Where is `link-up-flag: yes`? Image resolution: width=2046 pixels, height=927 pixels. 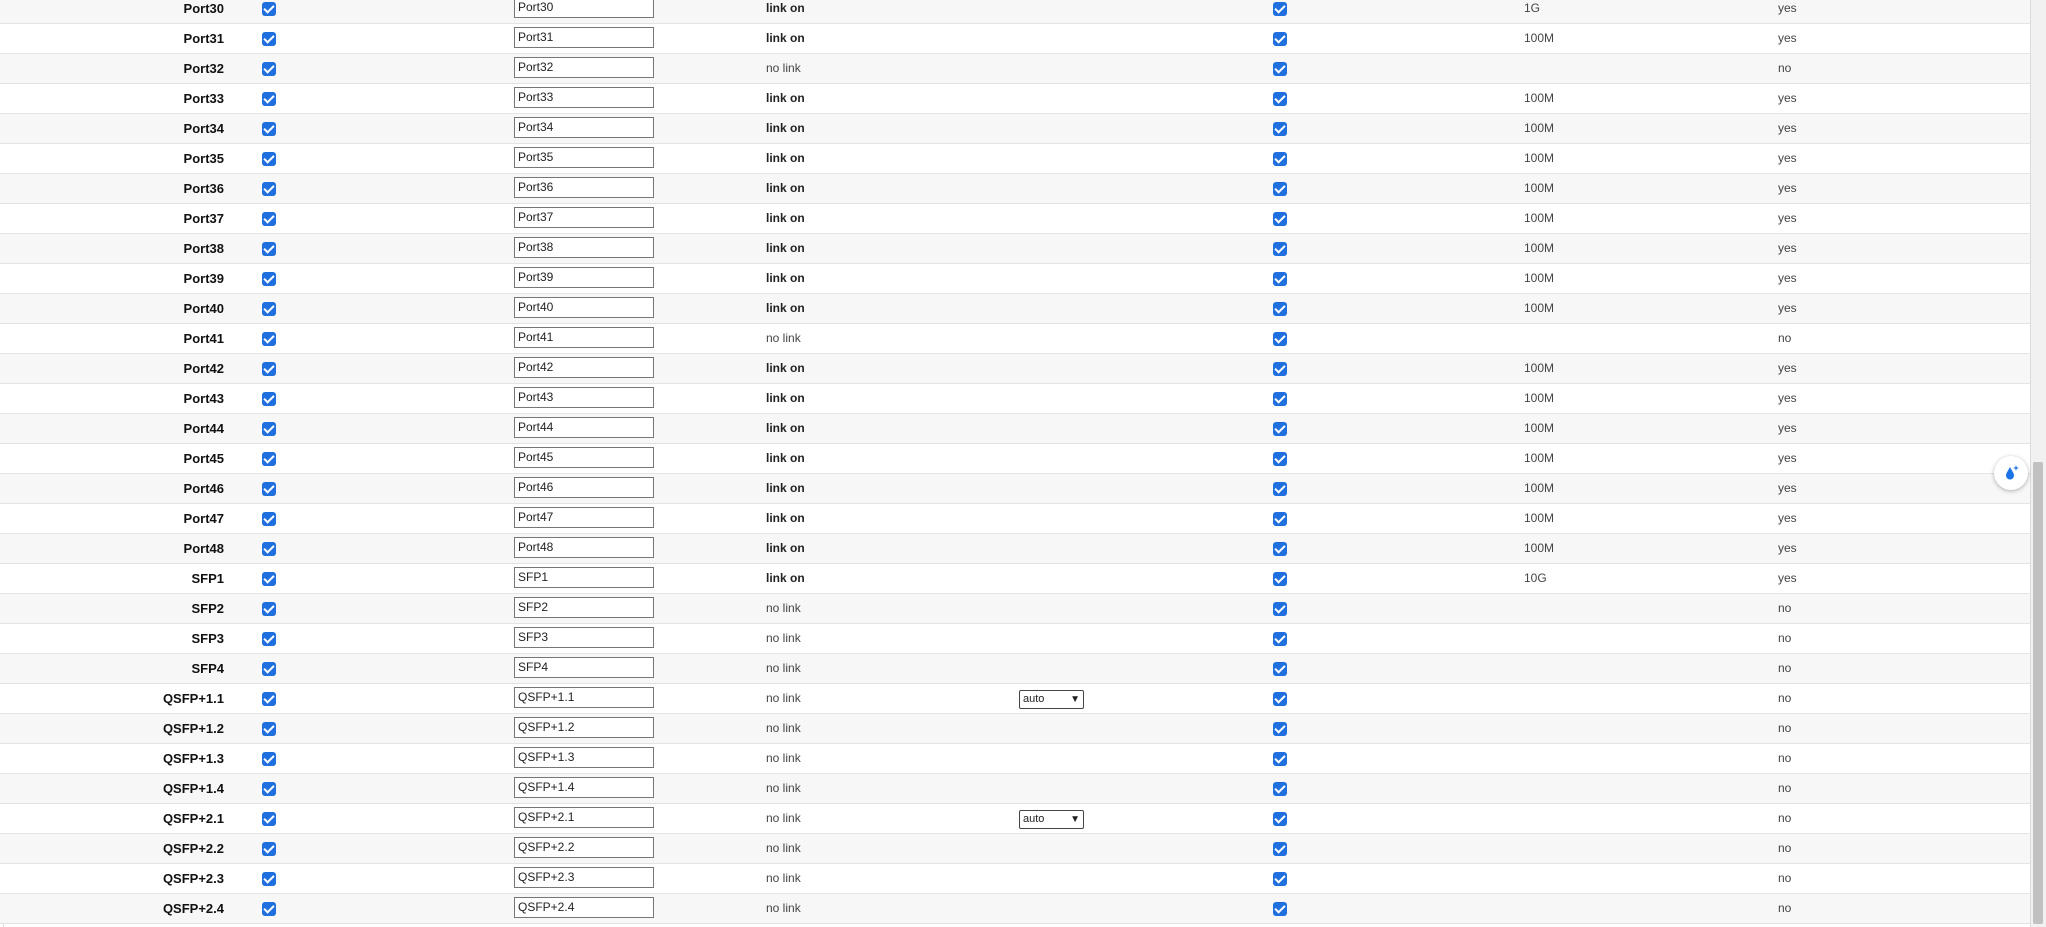 link-up-flag: yes is located at coordinates (1787, 308).